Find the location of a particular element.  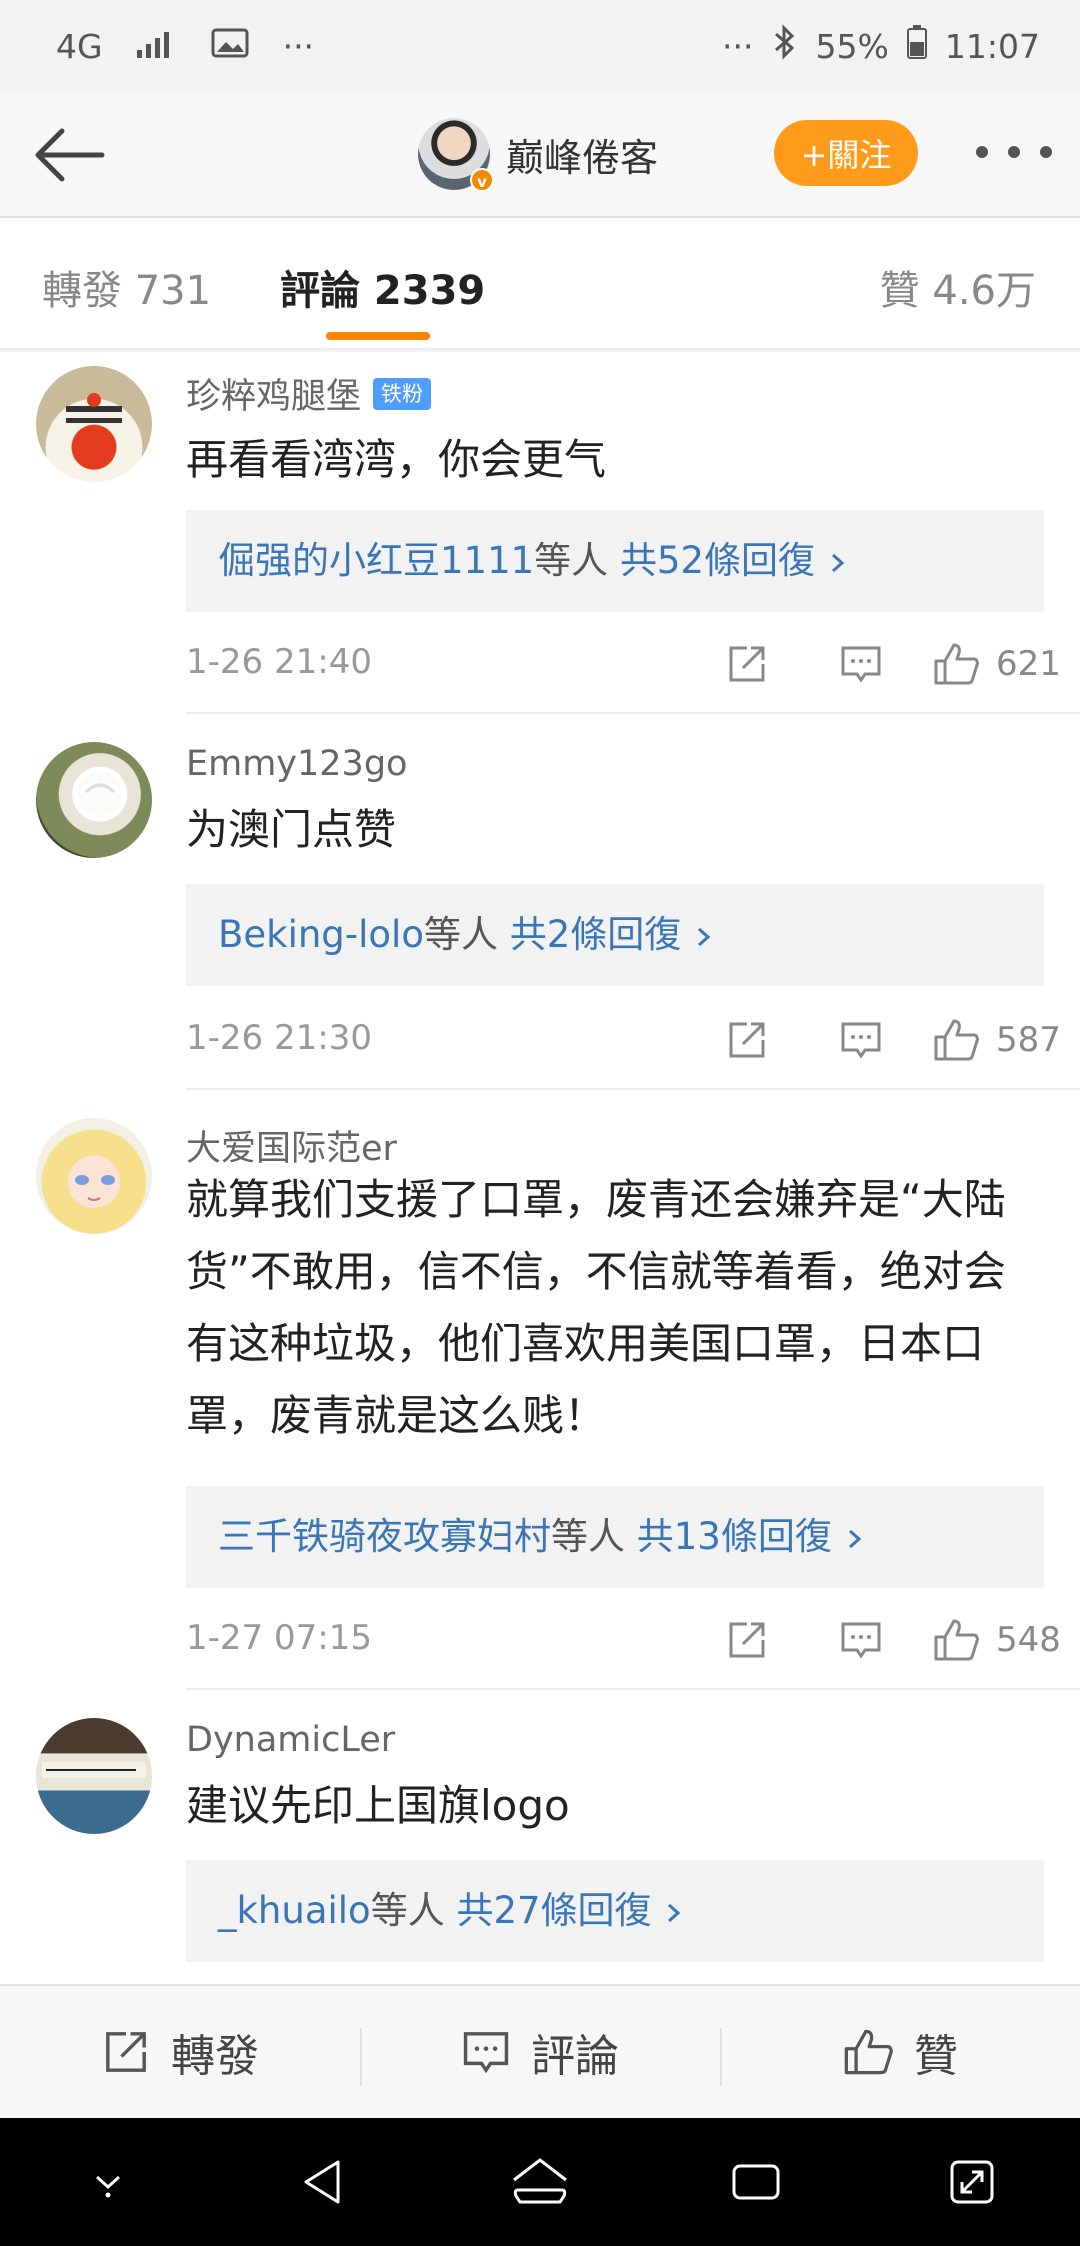

comment-actions: 621 is located at coordinates (875, 664).